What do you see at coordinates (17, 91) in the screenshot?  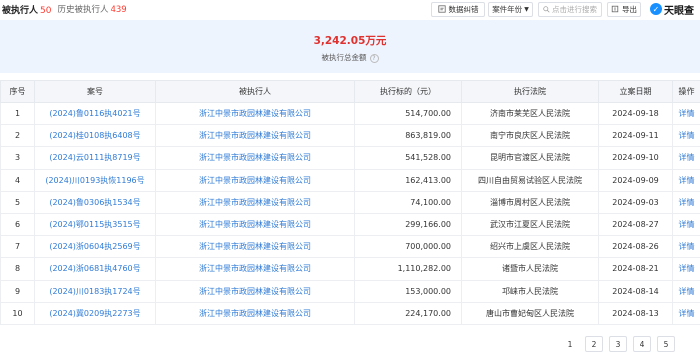 I see `column-header-no: 序号` at bounding box center [17, 91].